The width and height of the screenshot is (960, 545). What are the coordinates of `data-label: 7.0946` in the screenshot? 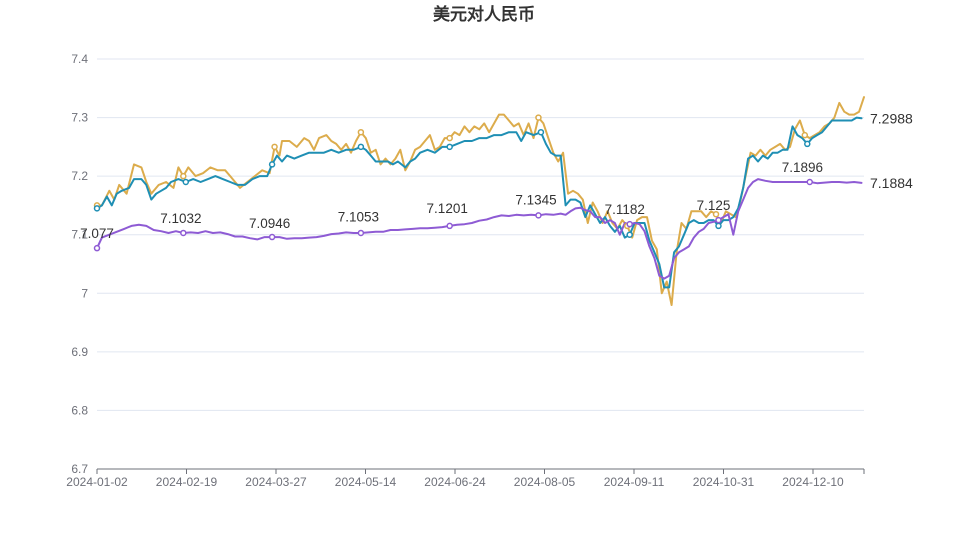 It's located at (269, 223).